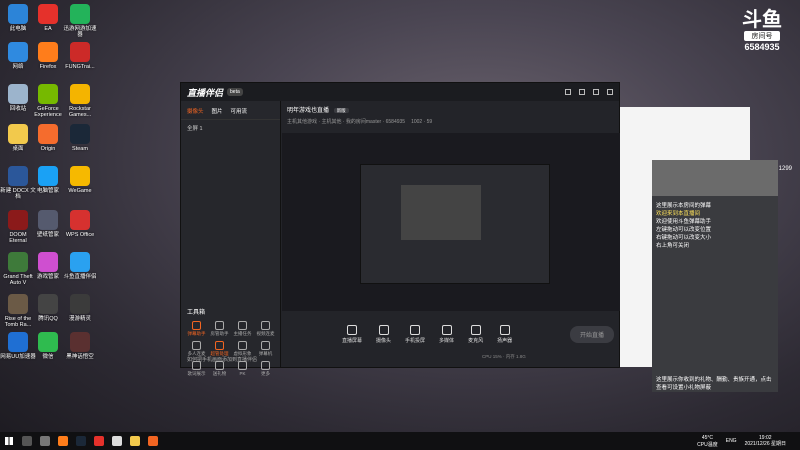  I want to click on game-master-icon, so click(48, 262).